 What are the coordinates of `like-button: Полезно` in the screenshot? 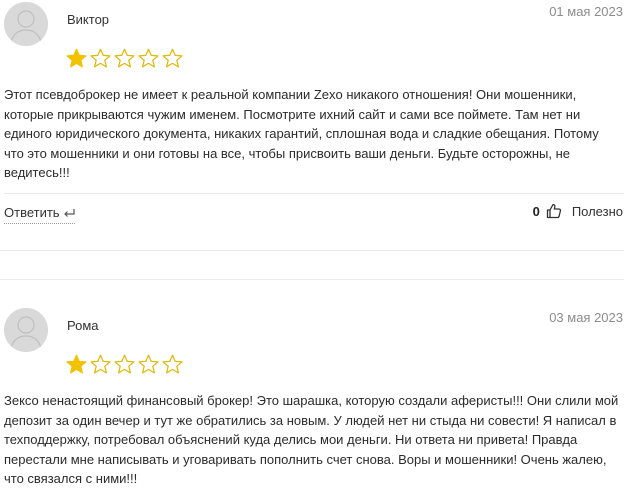 It's located at (584, 211).